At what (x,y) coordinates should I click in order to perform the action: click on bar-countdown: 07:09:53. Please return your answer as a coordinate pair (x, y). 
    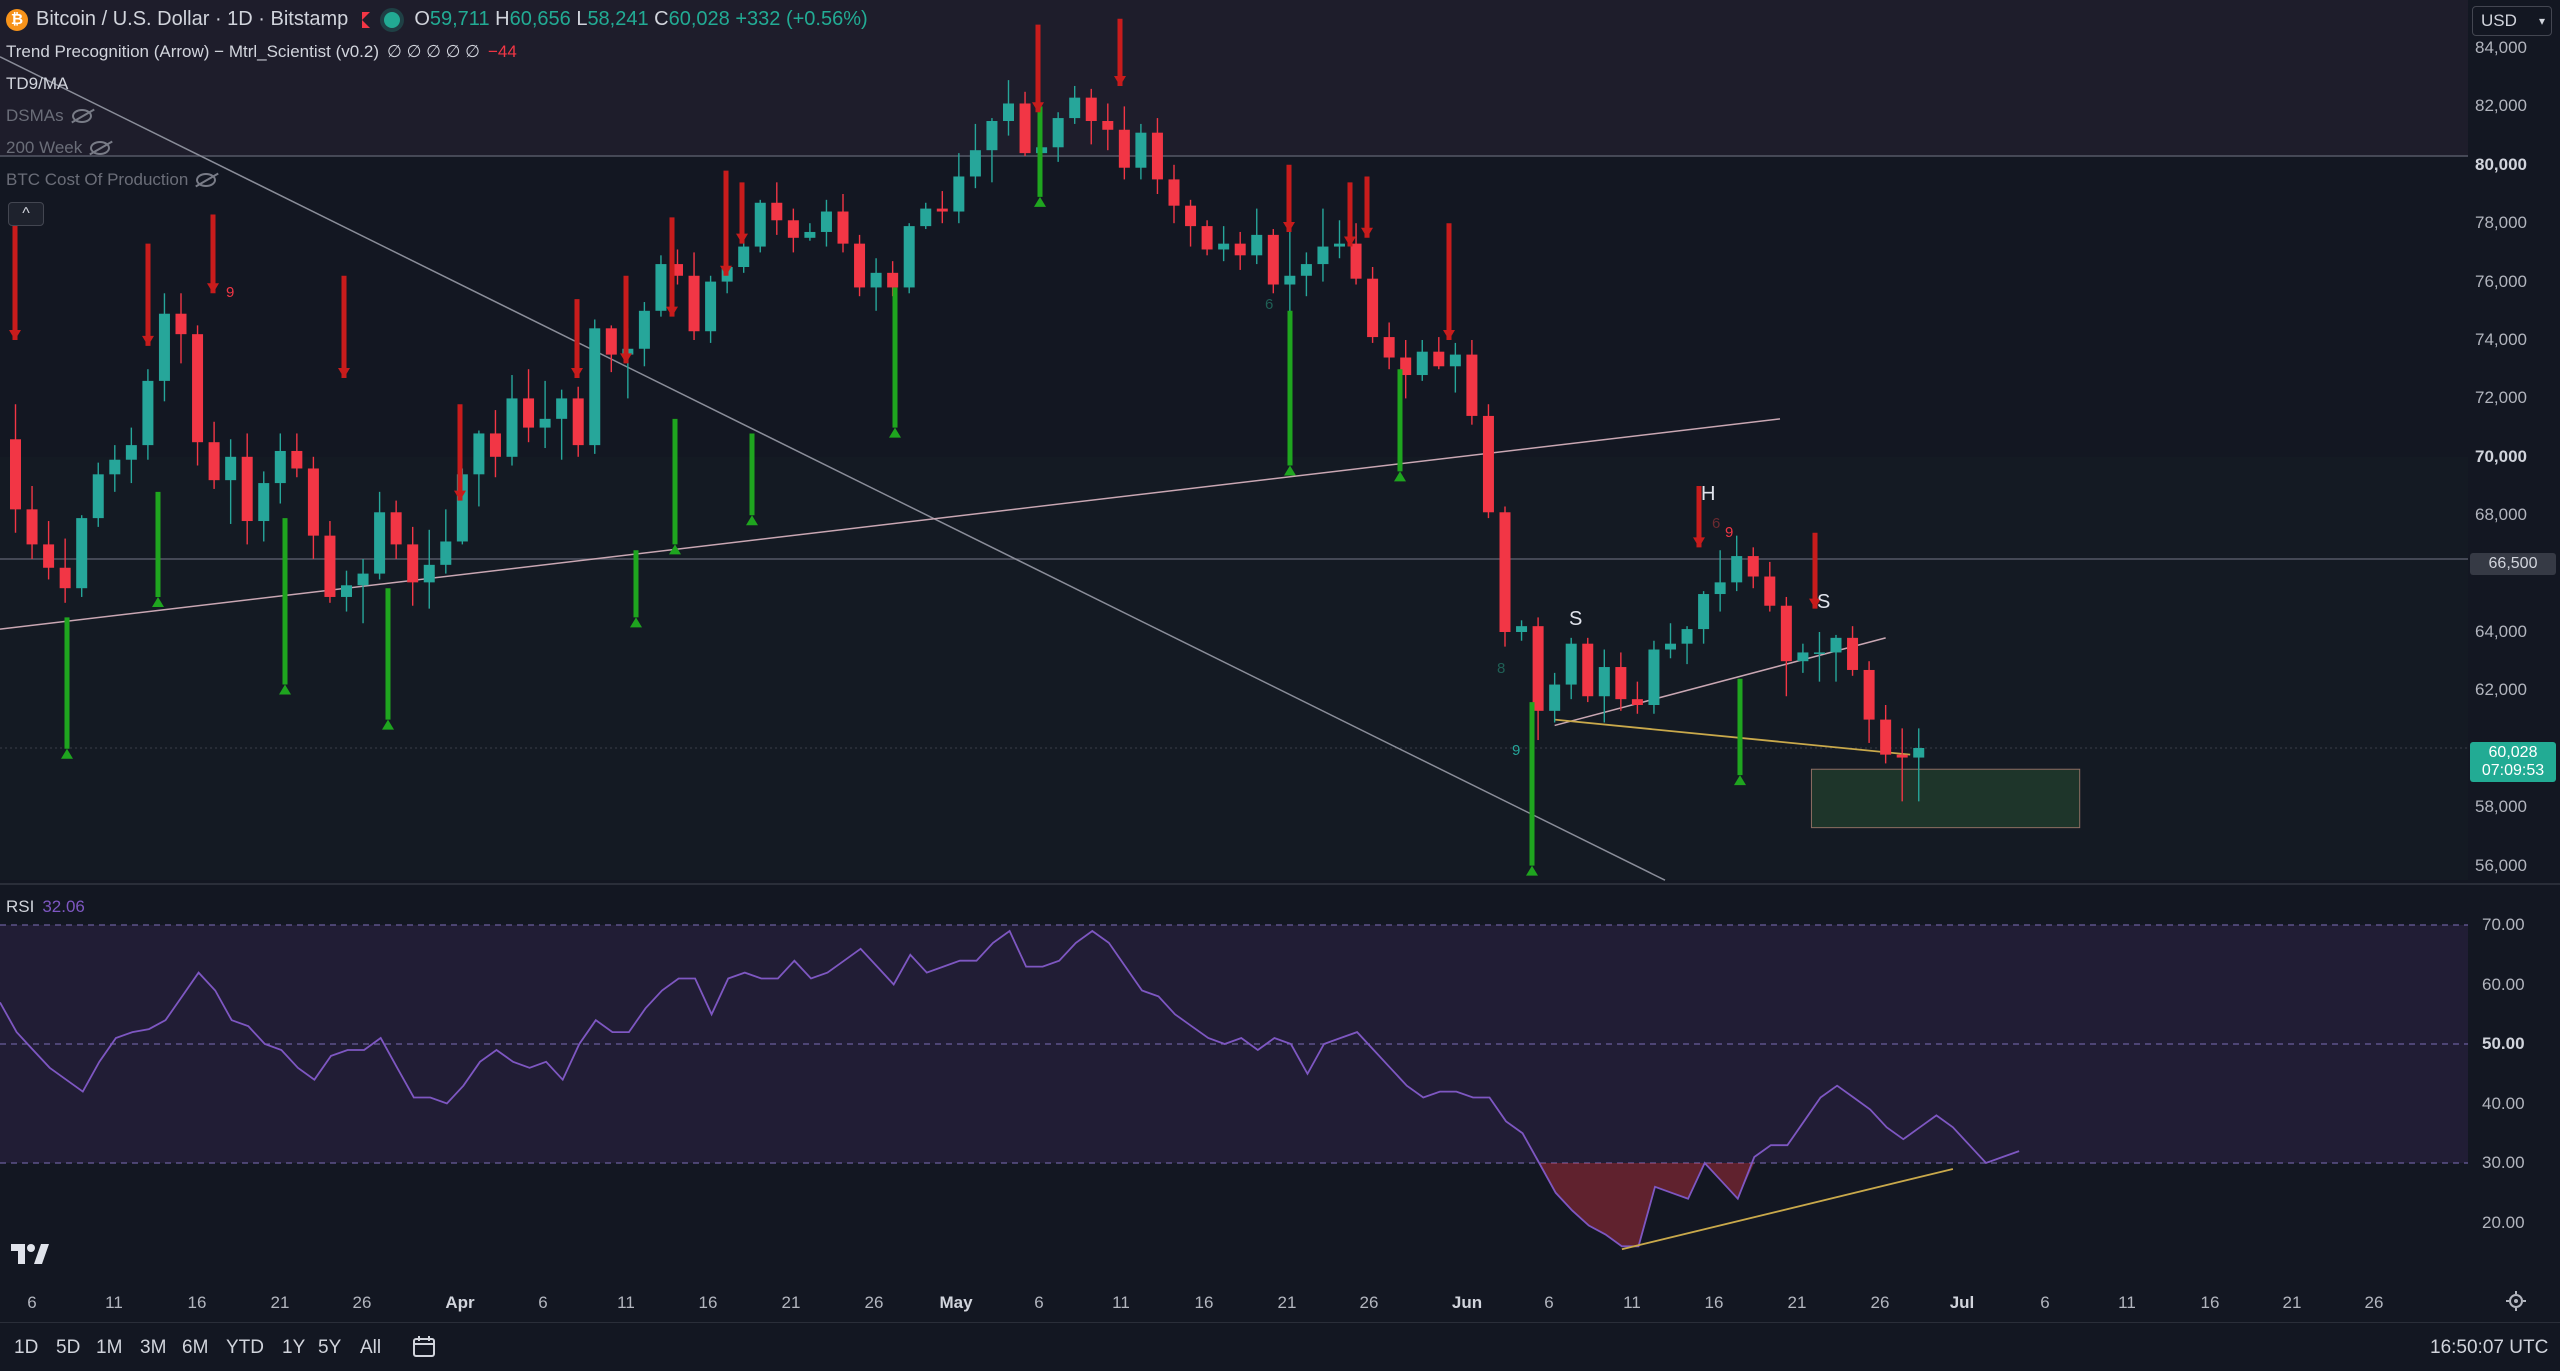
    Looking at the image, I should click on (2513, 770).